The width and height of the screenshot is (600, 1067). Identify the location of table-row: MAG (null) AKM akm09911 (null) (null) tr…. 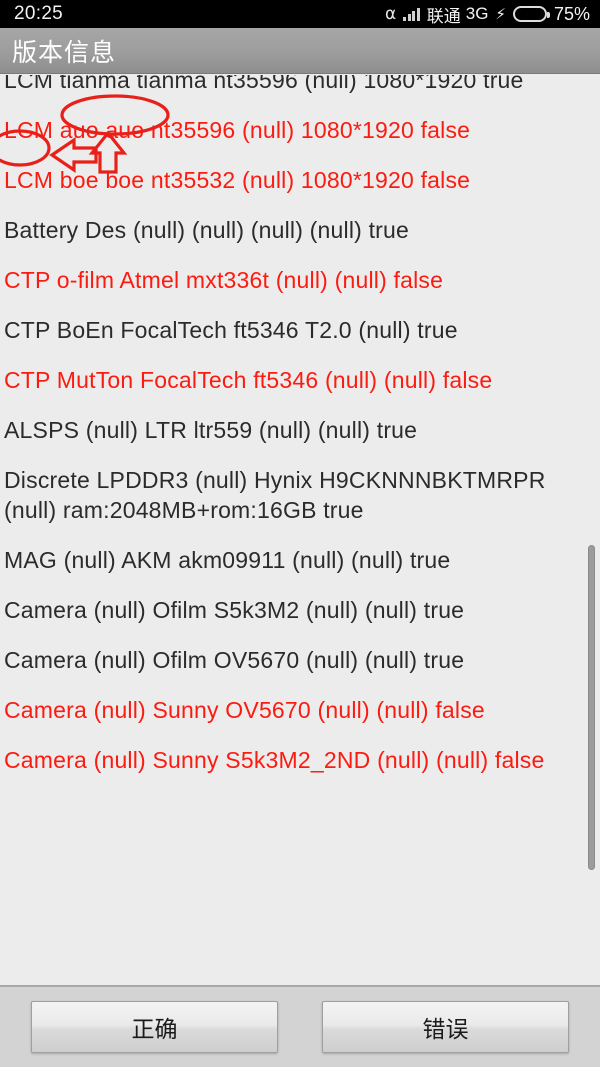
(300, 560).